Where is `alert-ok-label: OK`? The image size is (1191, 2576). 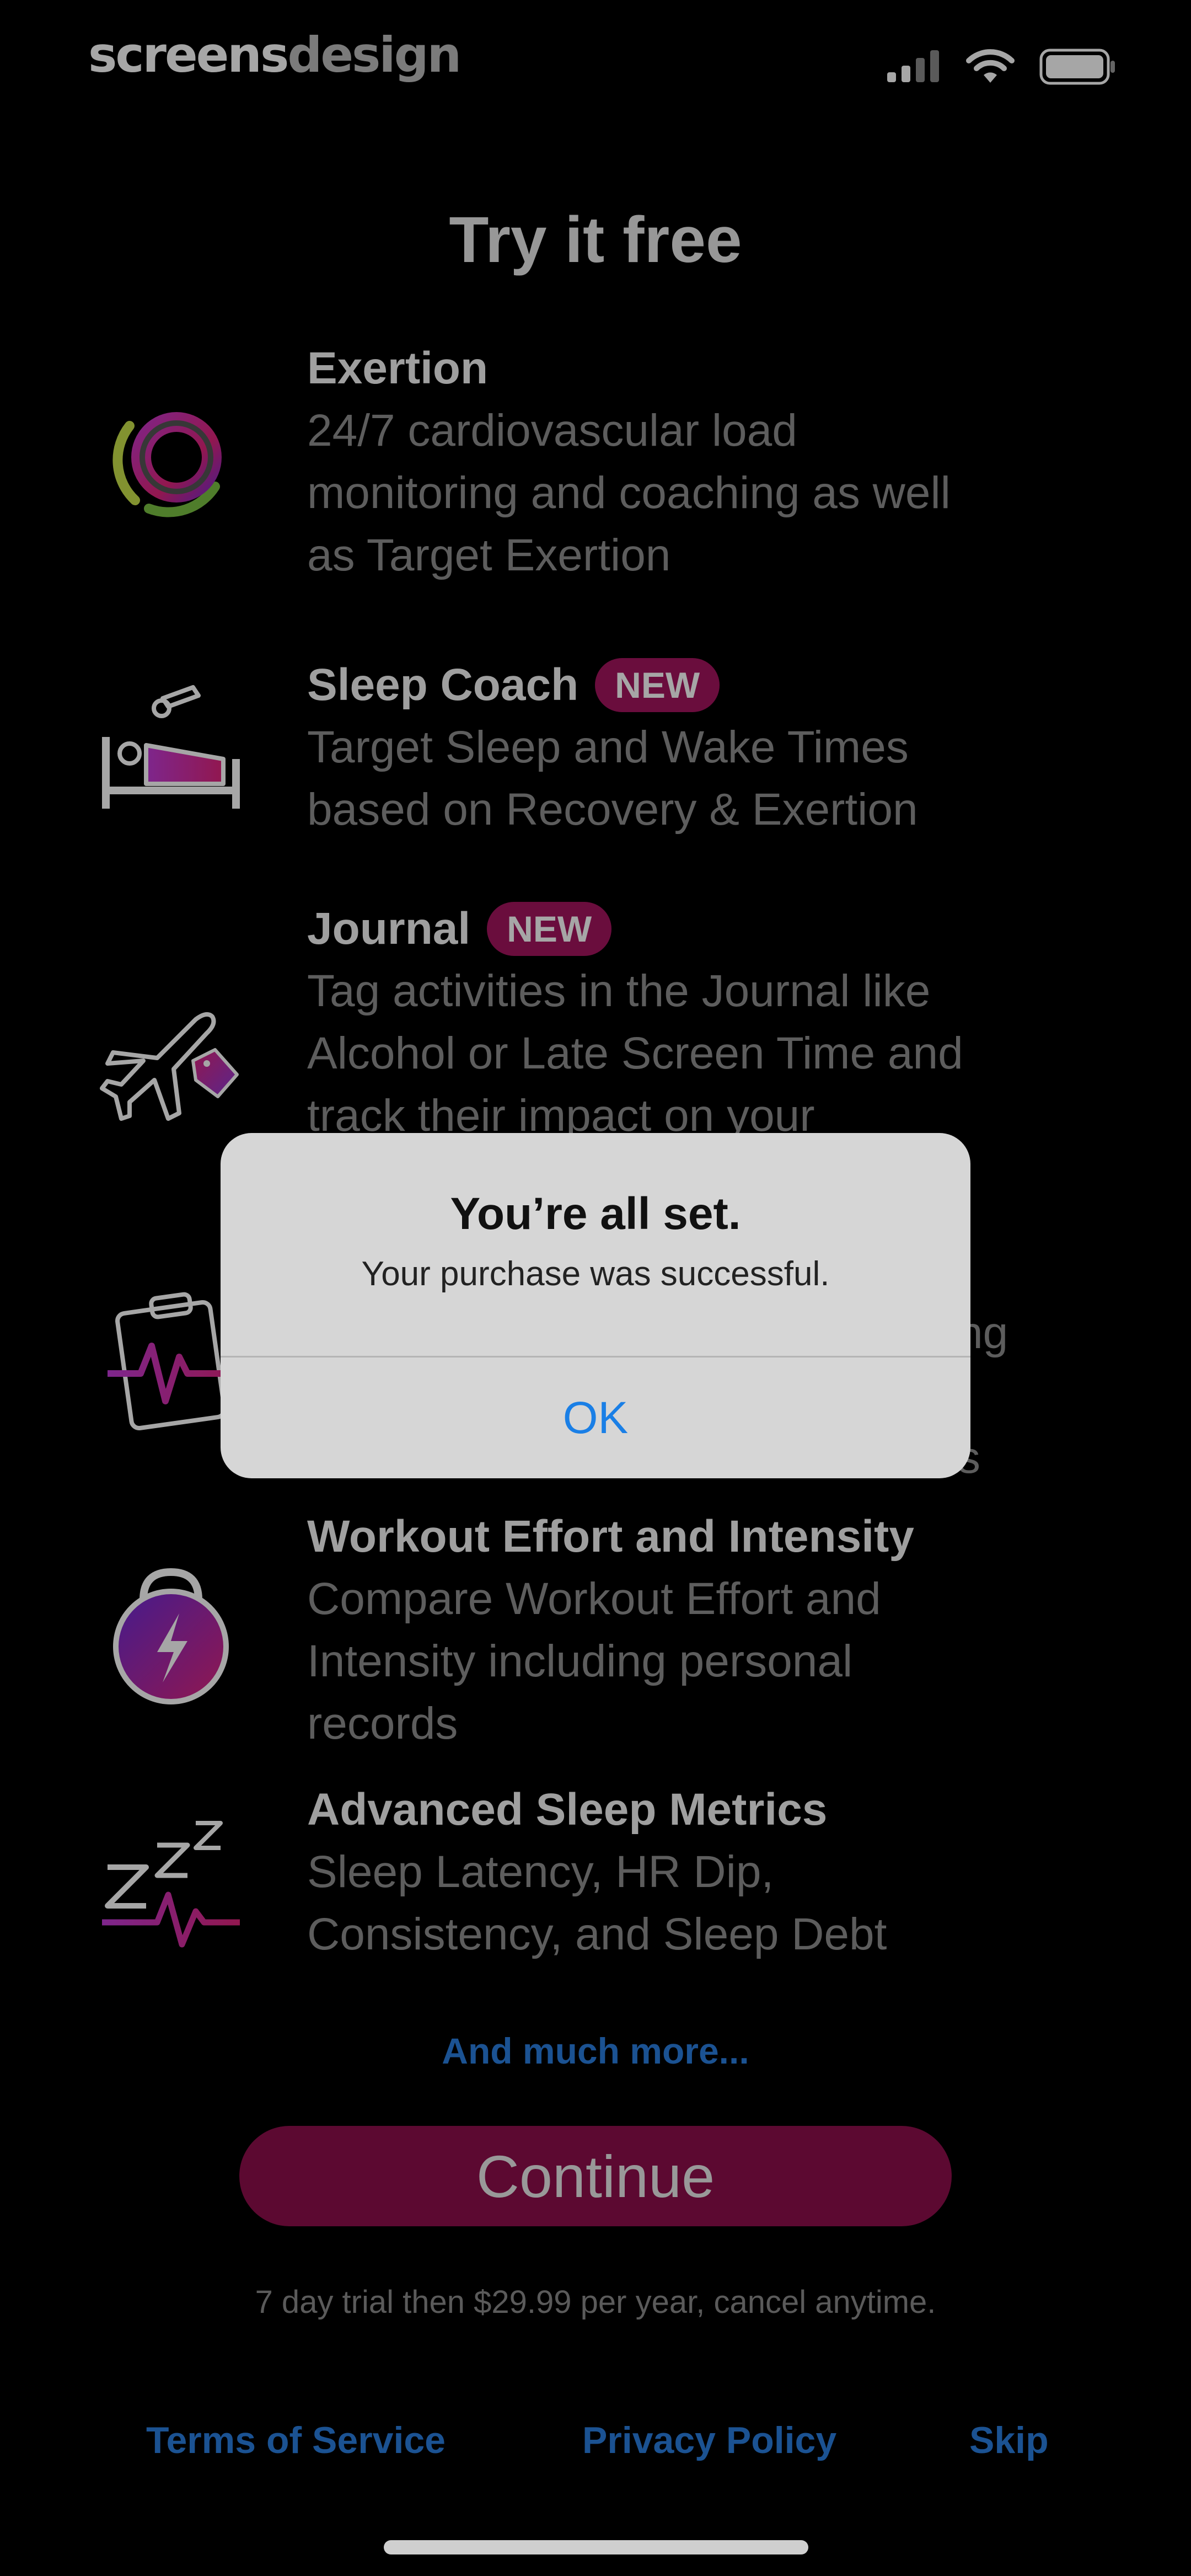
alert-ok-label: OK is located at coordinates (595, 1417).